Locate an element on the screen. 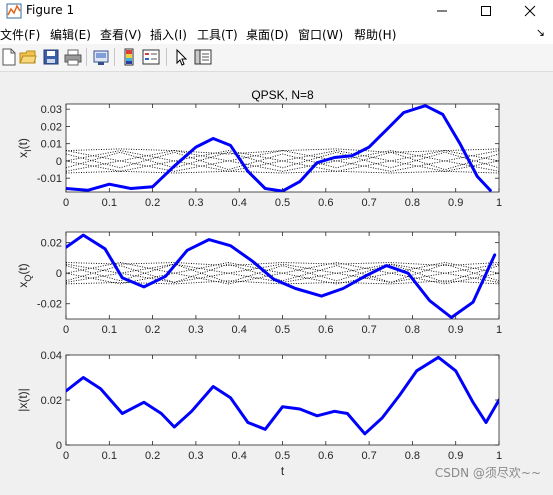 This screenshot has height=495, width=553. print-icon is located at coordinates (73, 57).